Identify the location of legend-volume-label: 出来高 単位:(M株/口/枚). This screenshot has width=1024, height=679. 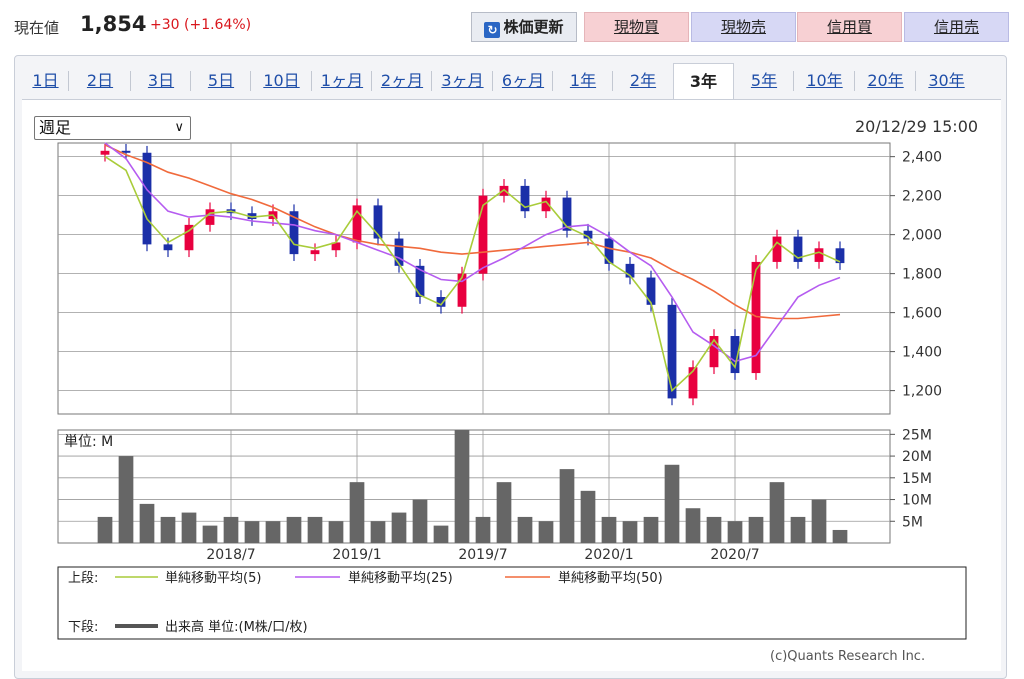
(236, 627).